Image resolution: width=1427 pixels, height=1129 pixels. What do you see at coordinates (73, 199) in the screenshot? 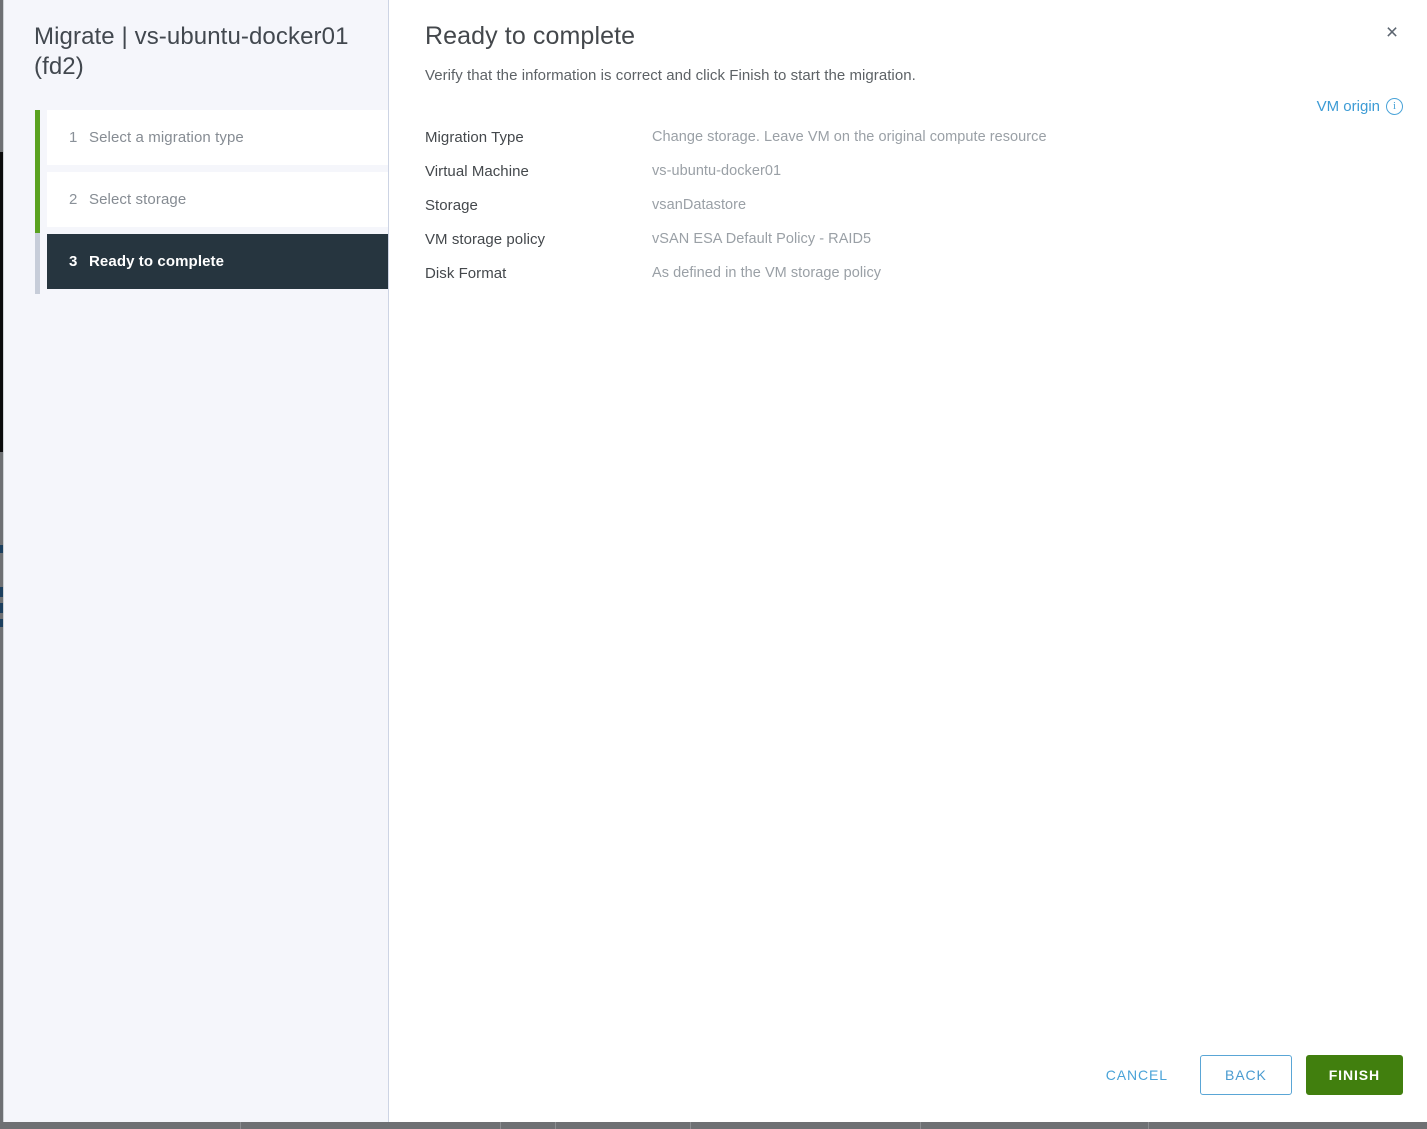
I see `step-number: 2` at bounding box center [73, 199].